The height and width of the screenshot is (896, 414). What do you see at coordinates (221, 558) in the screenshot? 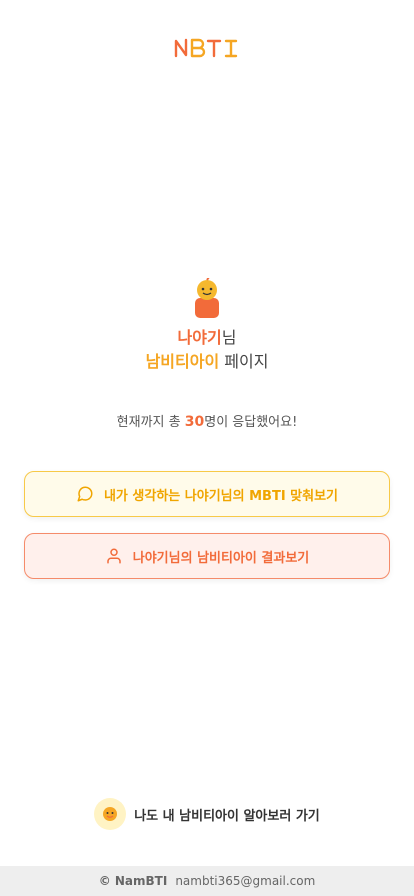
I see `view-result-label: 나야기님의 남비티아이 결과보기` at bounding box center [221, 558].